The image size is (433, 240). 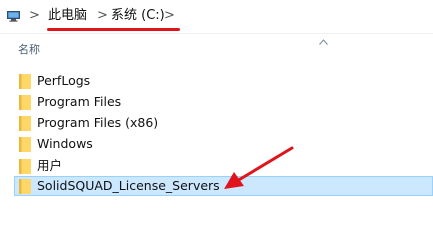 What do you see at coordinates (98, 122) in the screenshot?
I see `file-name: Program Files (x86)` at bounding box center [98, 122].